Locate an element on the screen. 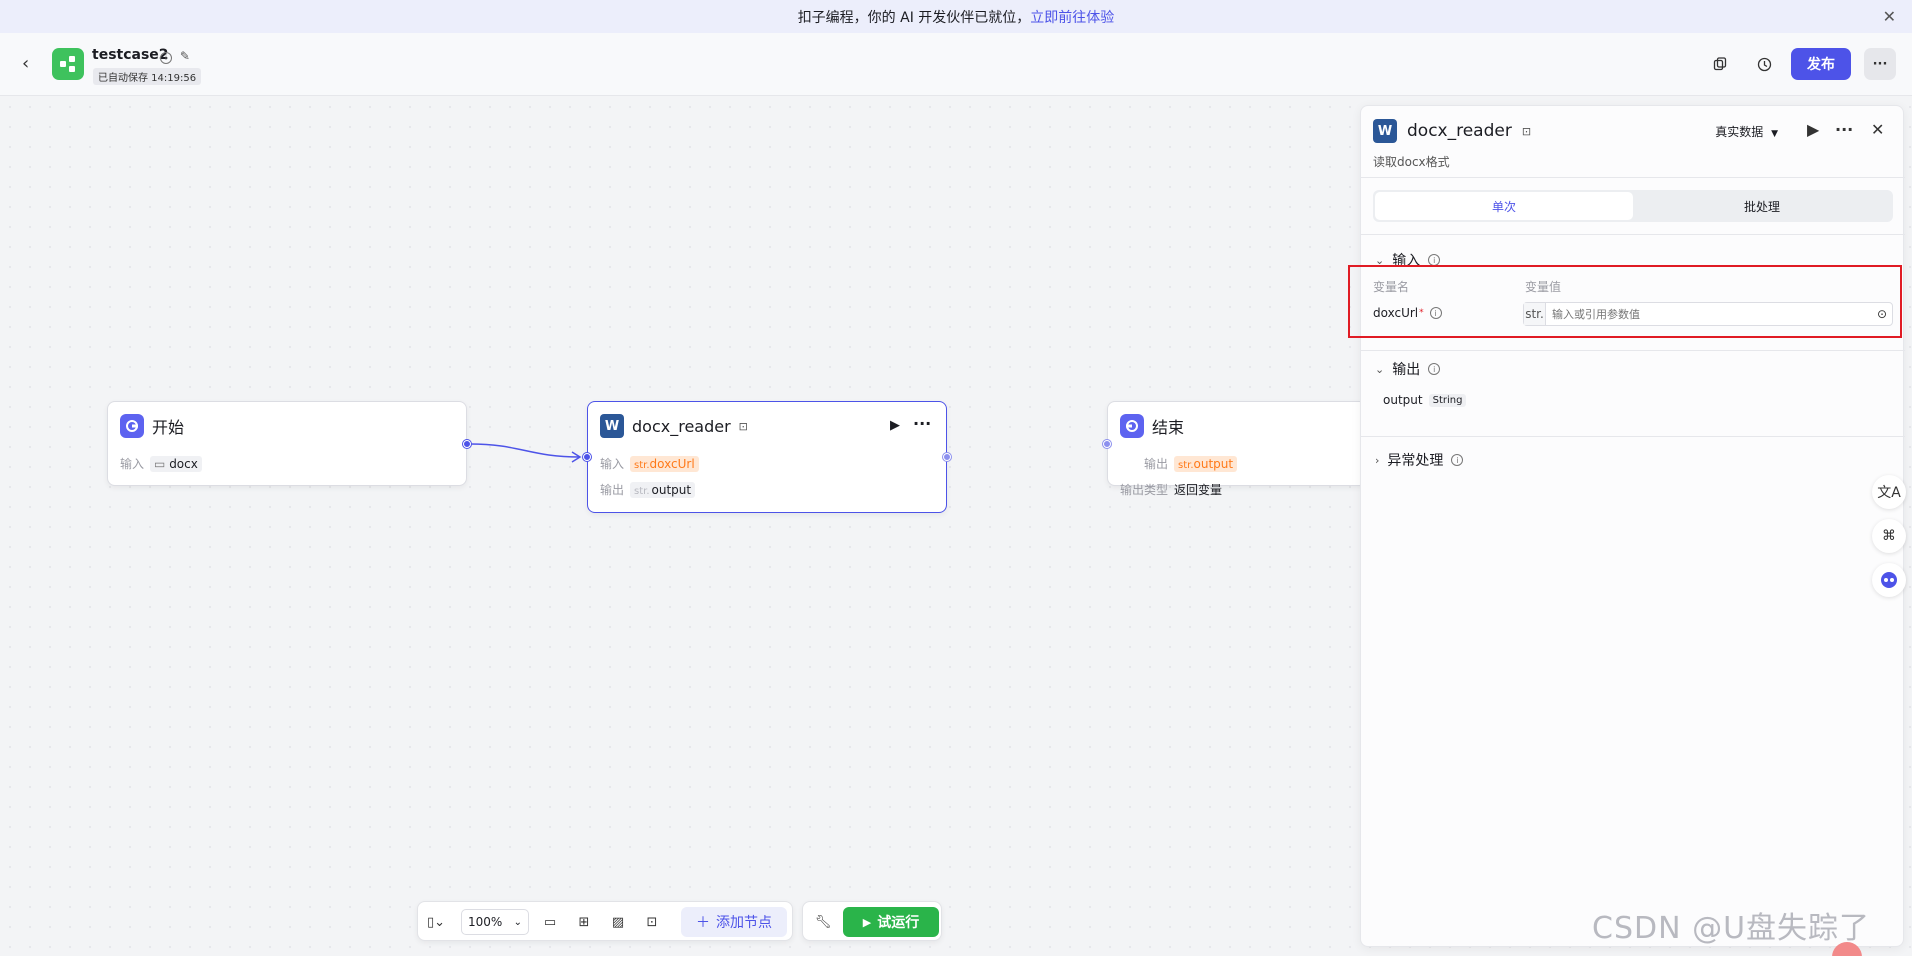 This screenshot has height=956, width=1912. data-mode-label: 真实数据 is located at coordinates (1739, 132).